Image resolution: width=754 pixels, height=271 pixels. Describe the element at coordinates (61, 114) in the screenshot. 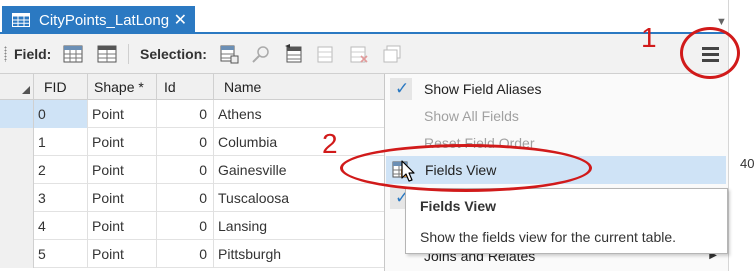

I see `cell-fid: 0` at that location.